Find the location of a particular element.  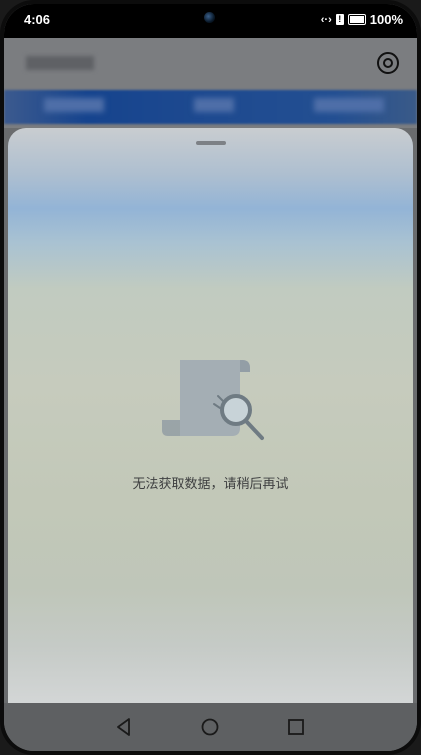

empty-state-message: 无法获取数据，请稍后再试 is located at coordinates (210, 484).